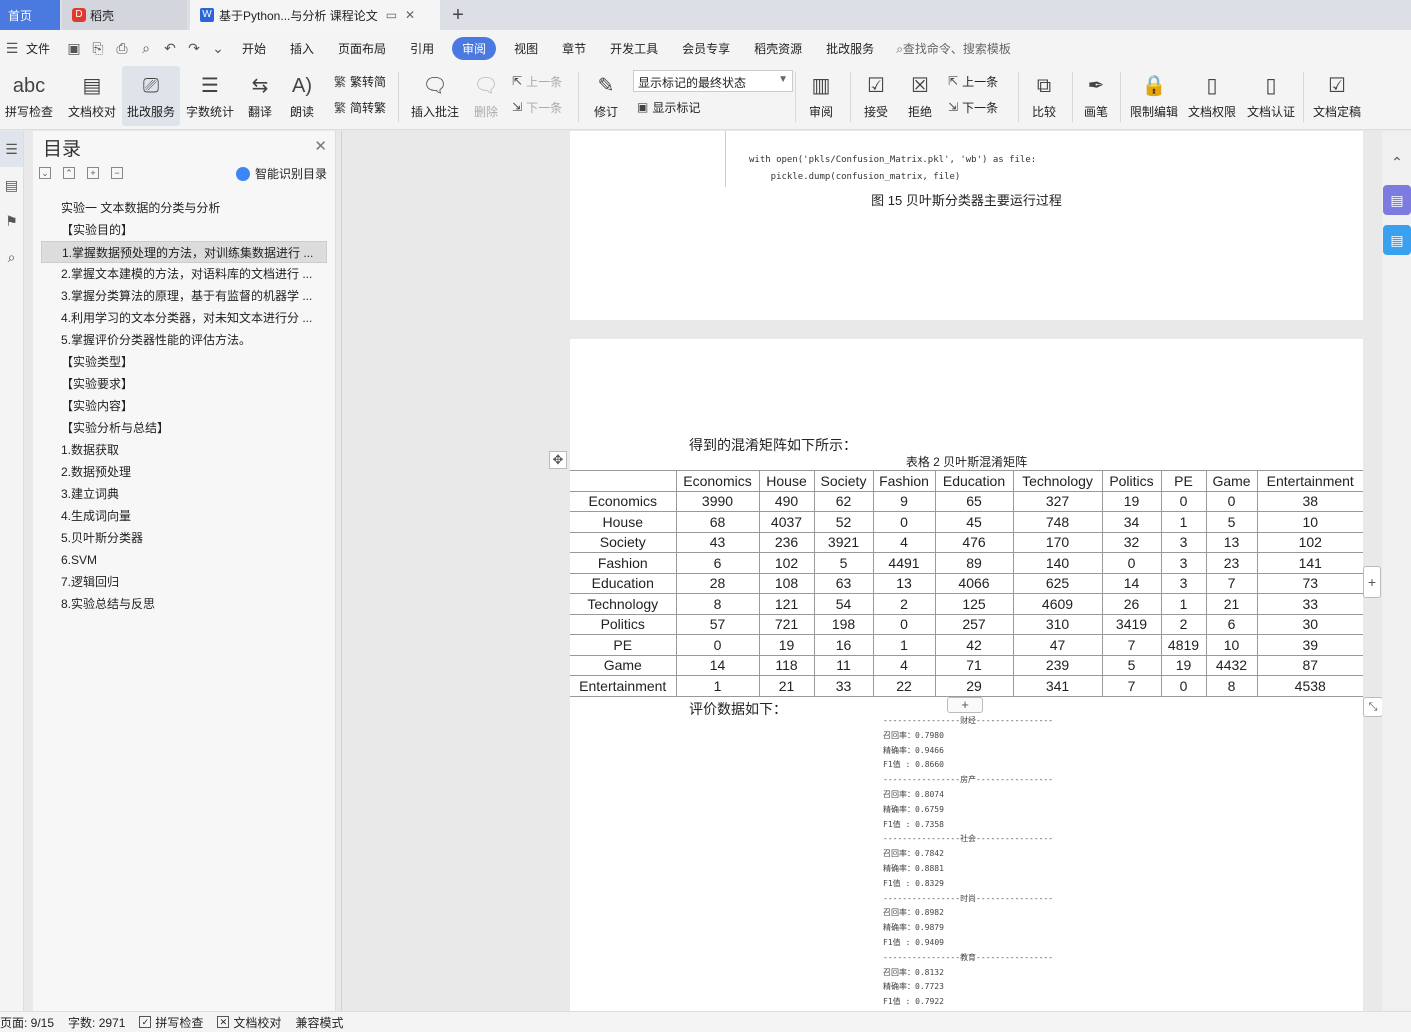 This screenshot has height=1032, width=1411. I want to click on read-aloud-button: A) 朗读, so click(302, 96).